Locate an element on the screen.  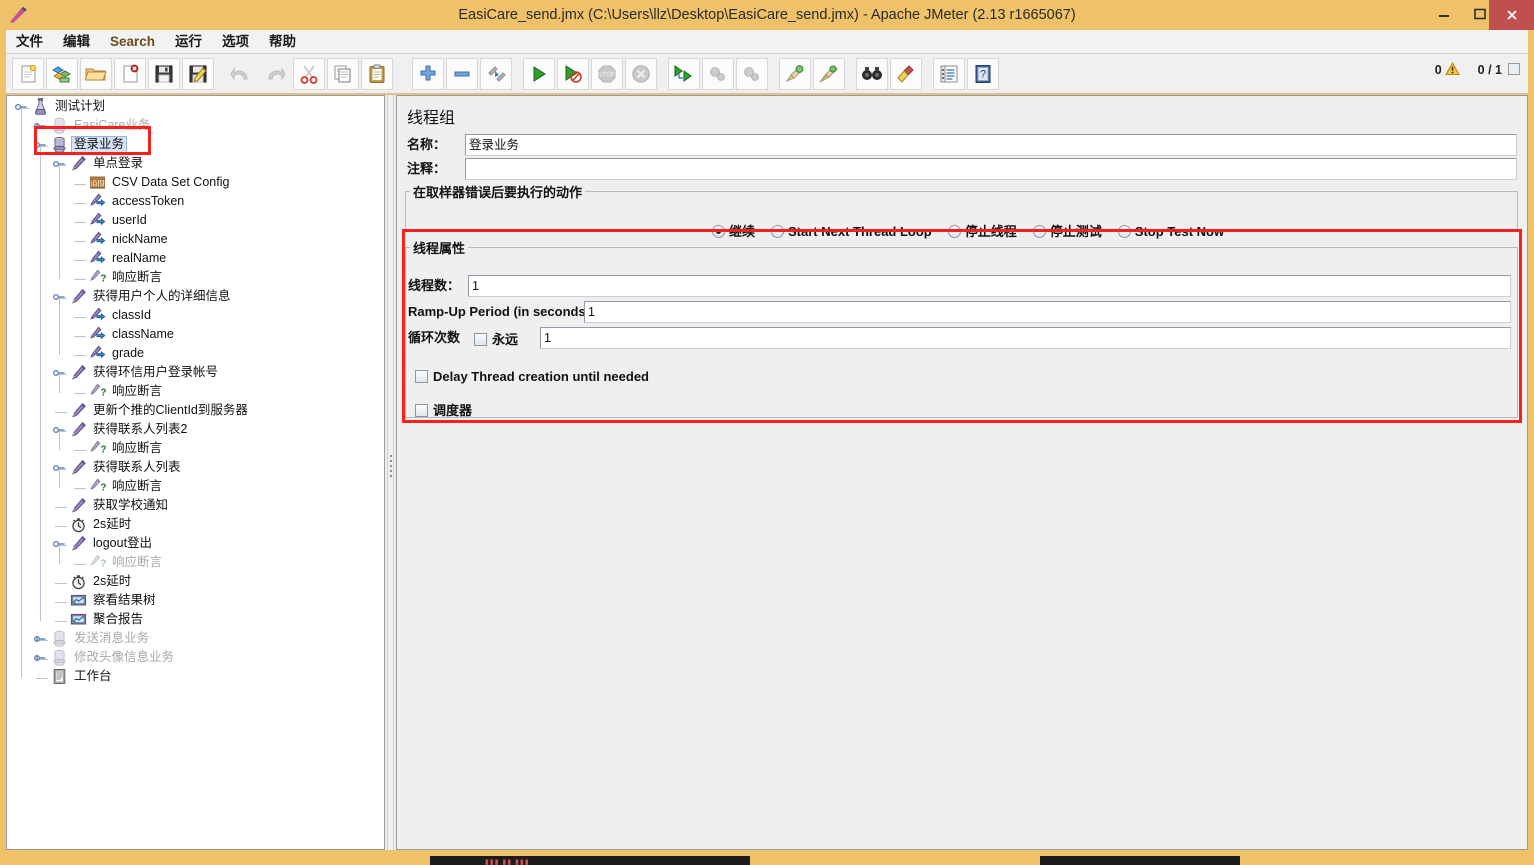
tree-node: 工作台 is located at coordinates (74, 677).